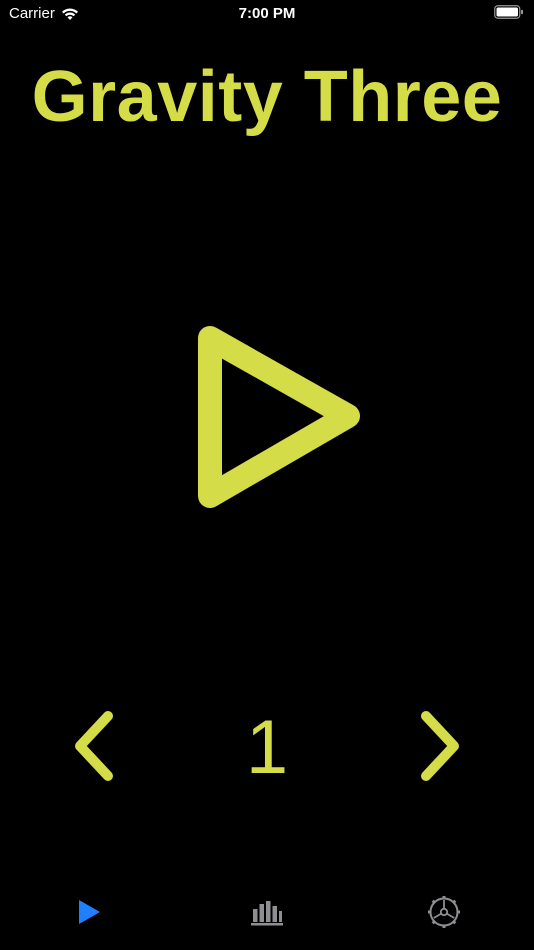 This screenshot has height=950, width=534. I want to click on play-triangle-icon, so click(279, 417).